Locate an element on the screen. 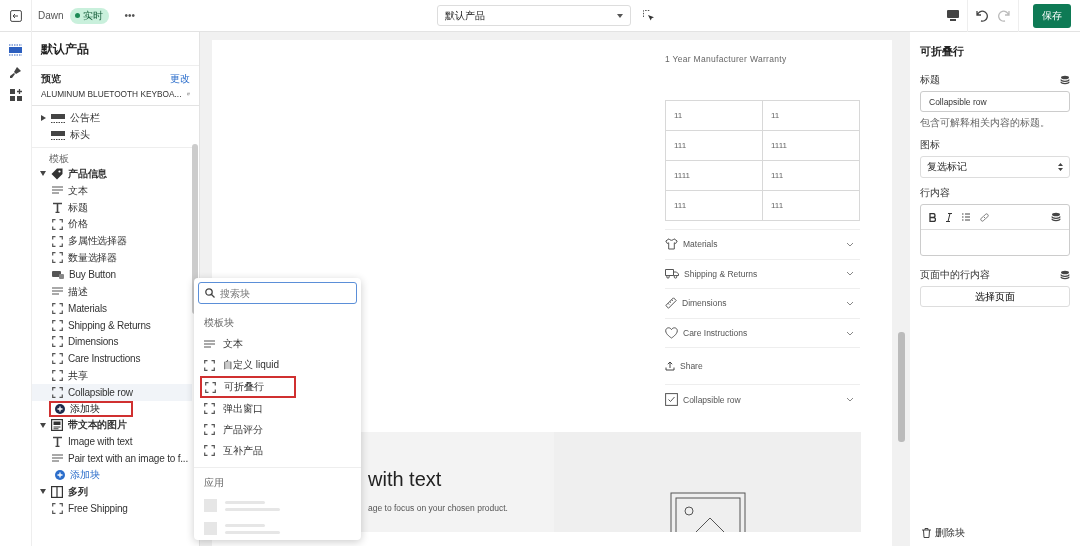  scrollbar is located at coordinates (901, 387).